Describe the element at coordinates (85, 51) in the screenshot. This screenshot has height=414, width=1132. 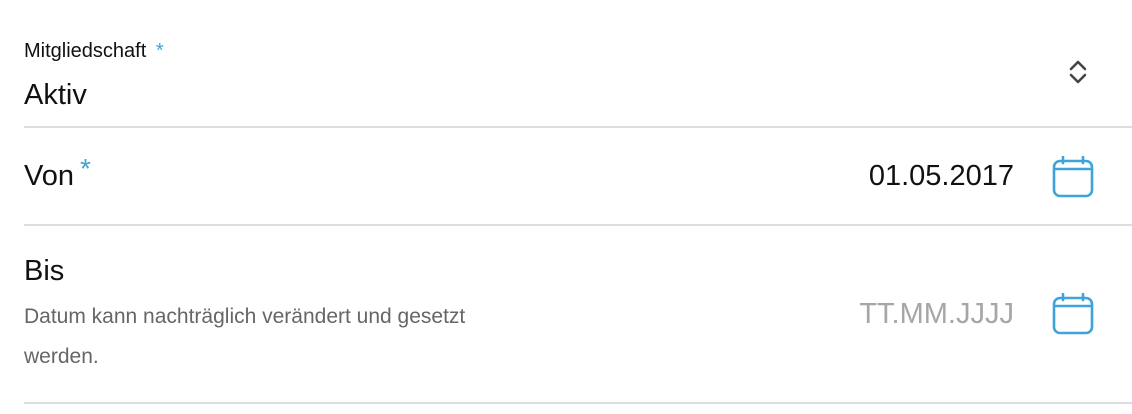
I see `membership-label-text: Mitgliedschaft` at that location.